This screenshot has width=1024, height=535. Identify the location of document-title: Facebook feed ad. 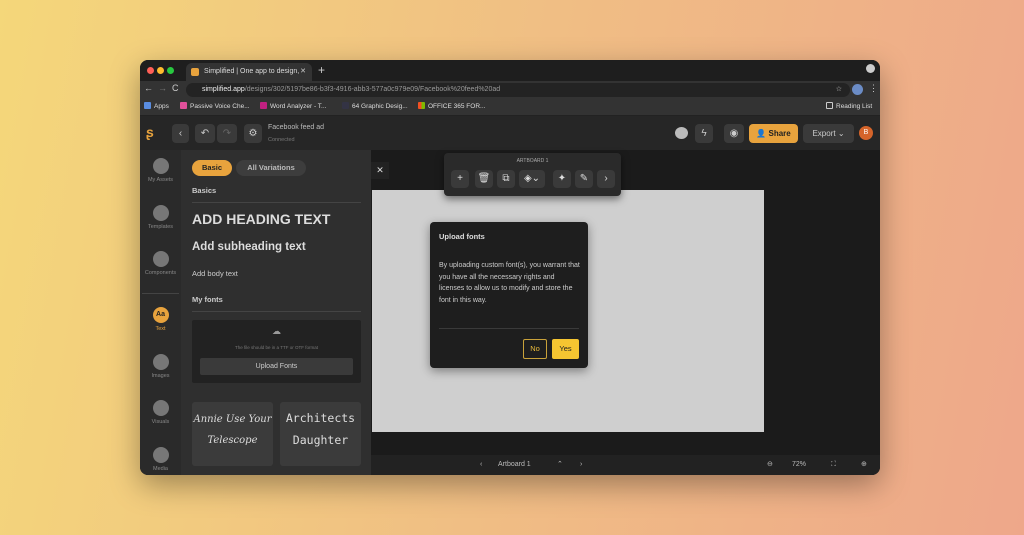
(296, 127).